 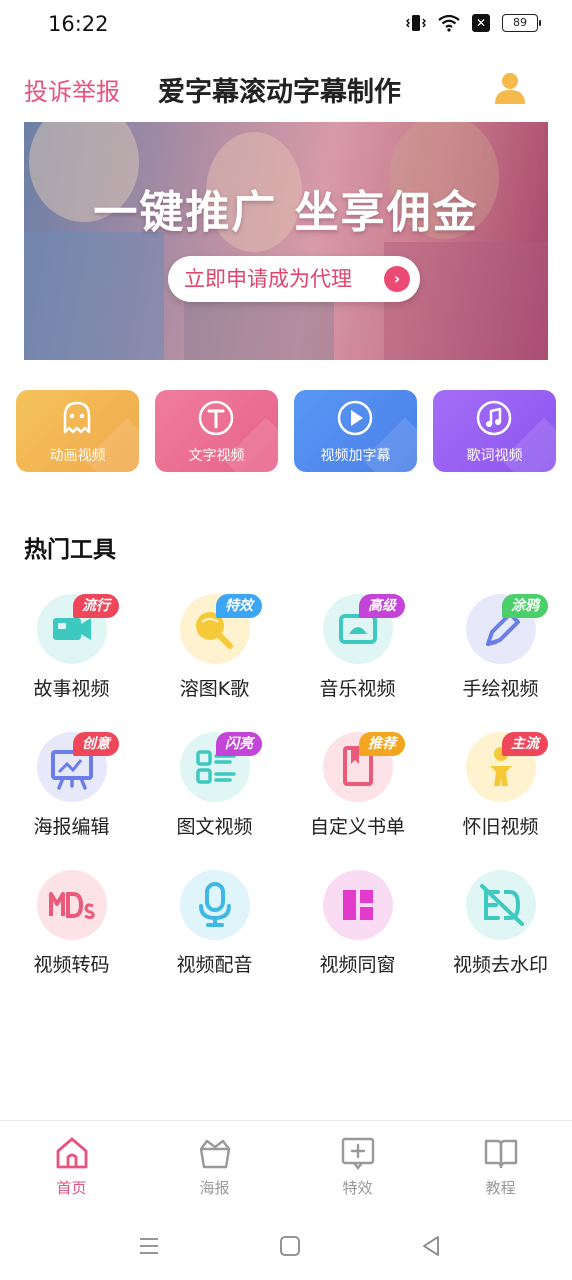 What do you see at coordinates (149, 1246) in the screenshot?
I see `menu-icon` at bounding box center [149, 1246].